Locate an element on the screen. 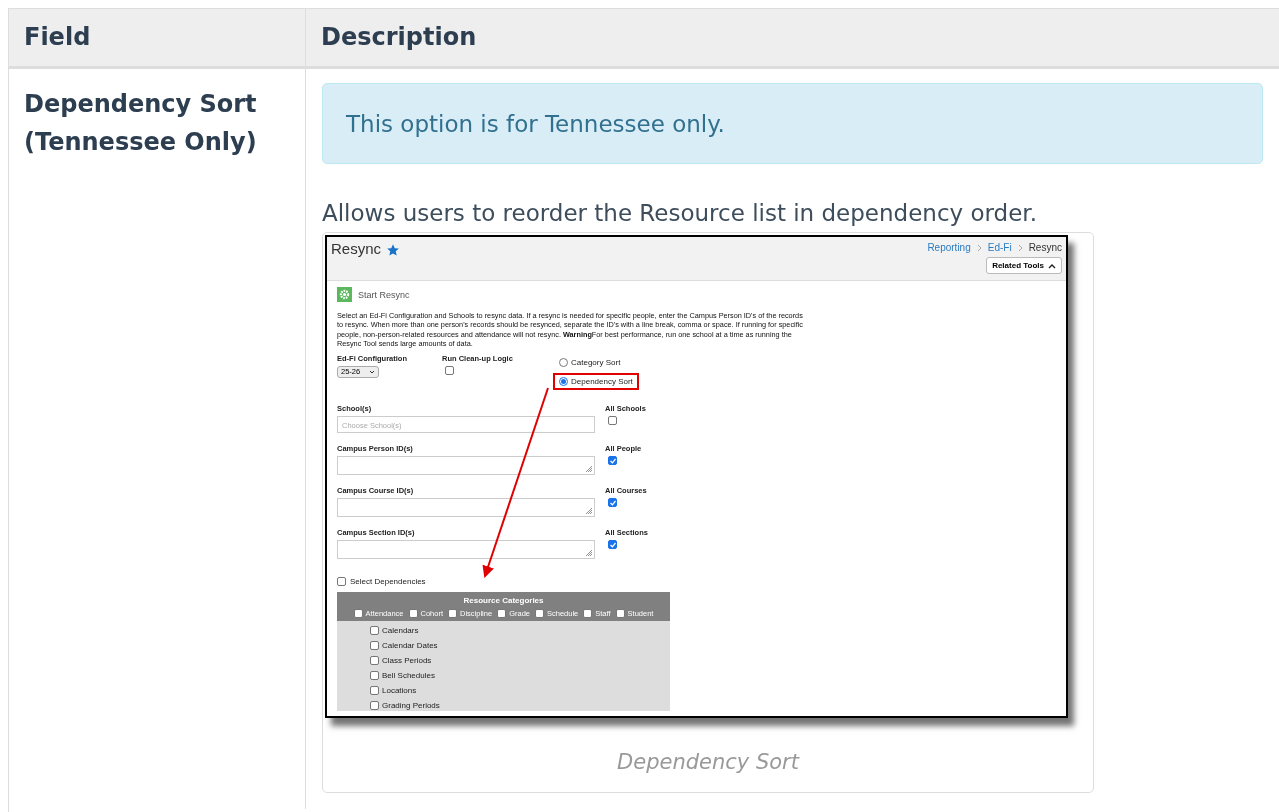 This screenshot has height=812, width=1279. column-header: Field is located at coordinates (157, 37).